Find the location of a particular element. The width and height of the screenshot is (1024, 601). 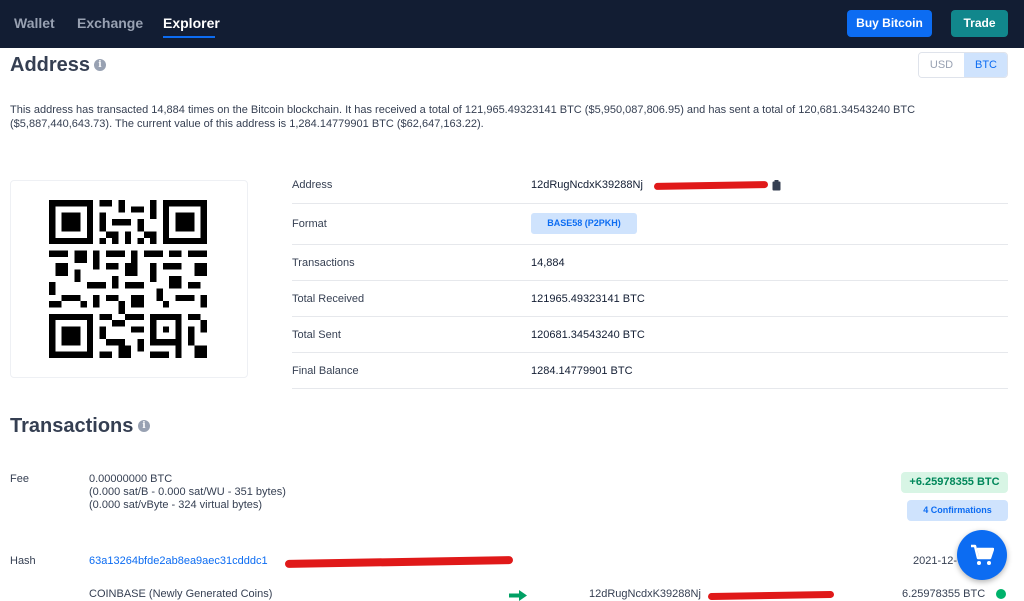

shopping-cart-icon is located at coordinates (982, 554).